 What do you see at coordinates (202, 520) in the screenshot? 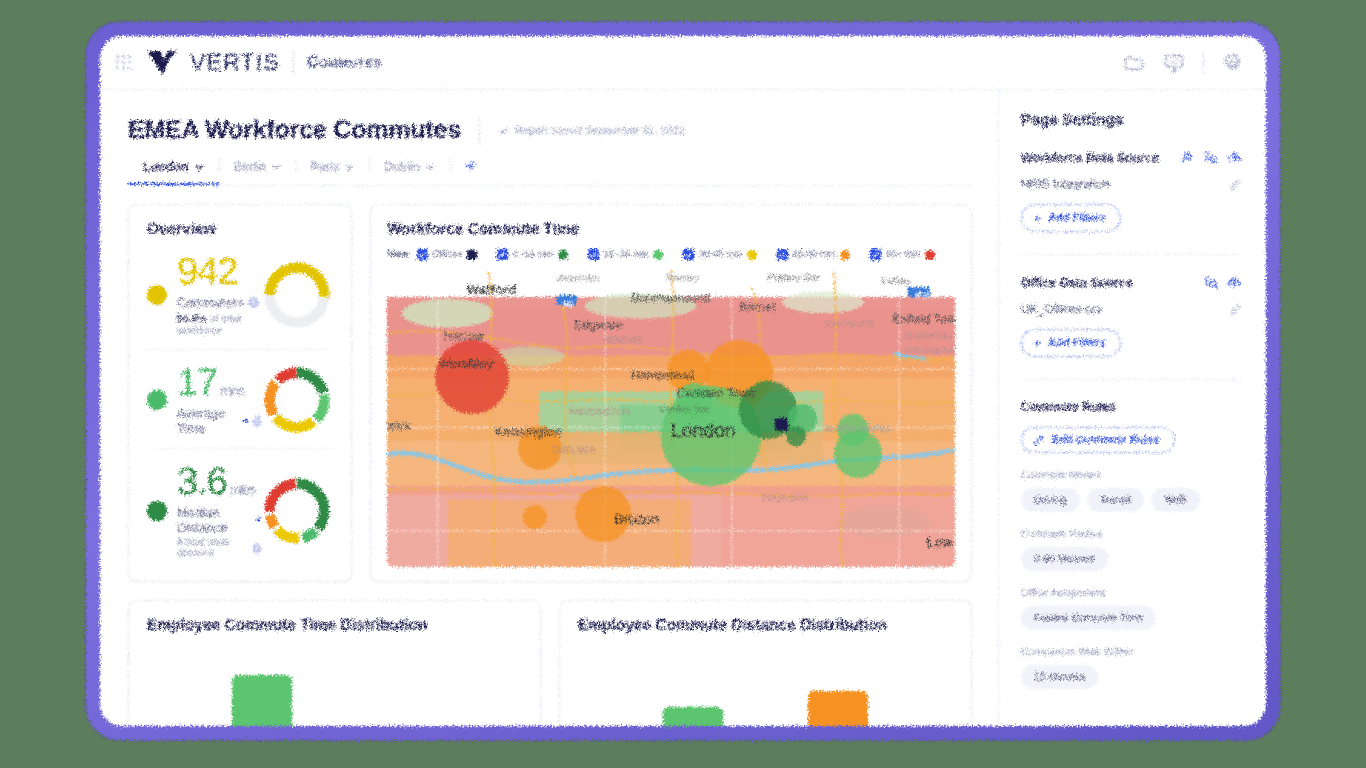
I see `kpi-label: Median Distance` at bounding box center [202, 520].